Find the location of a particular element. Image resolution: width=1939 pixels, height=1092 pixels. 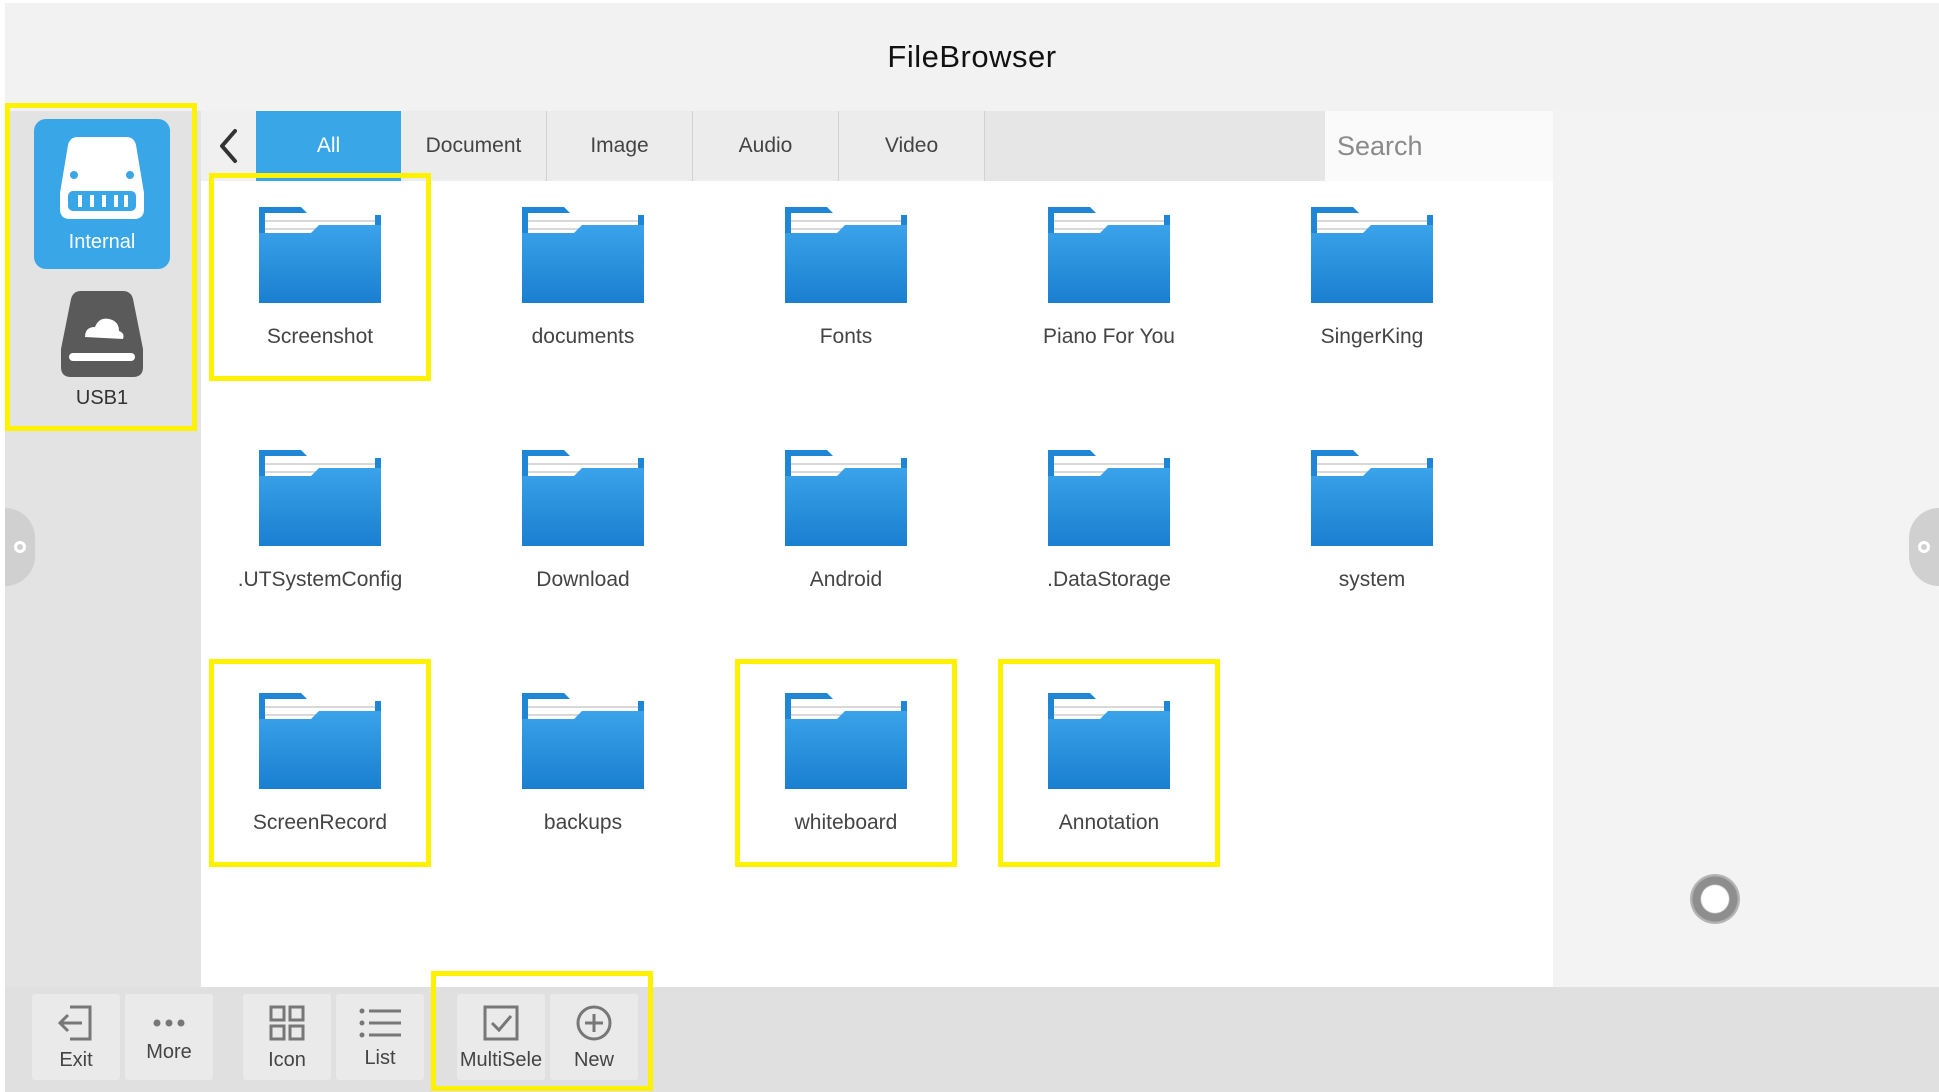

folder-name: Fonts is located at coordinates (846, 336).